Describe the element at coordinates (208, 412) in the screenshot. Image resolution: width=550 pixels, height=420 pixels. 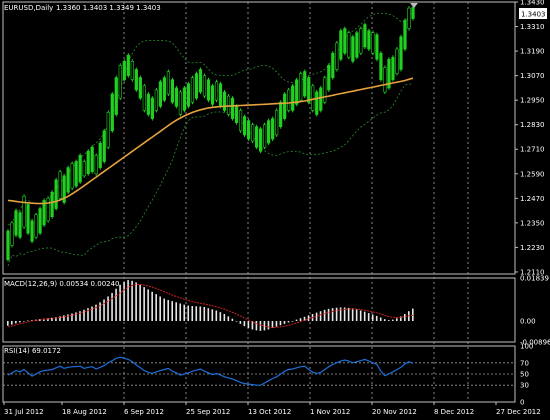
I see `time-tick-label: 25 Sep 2012` at that location.